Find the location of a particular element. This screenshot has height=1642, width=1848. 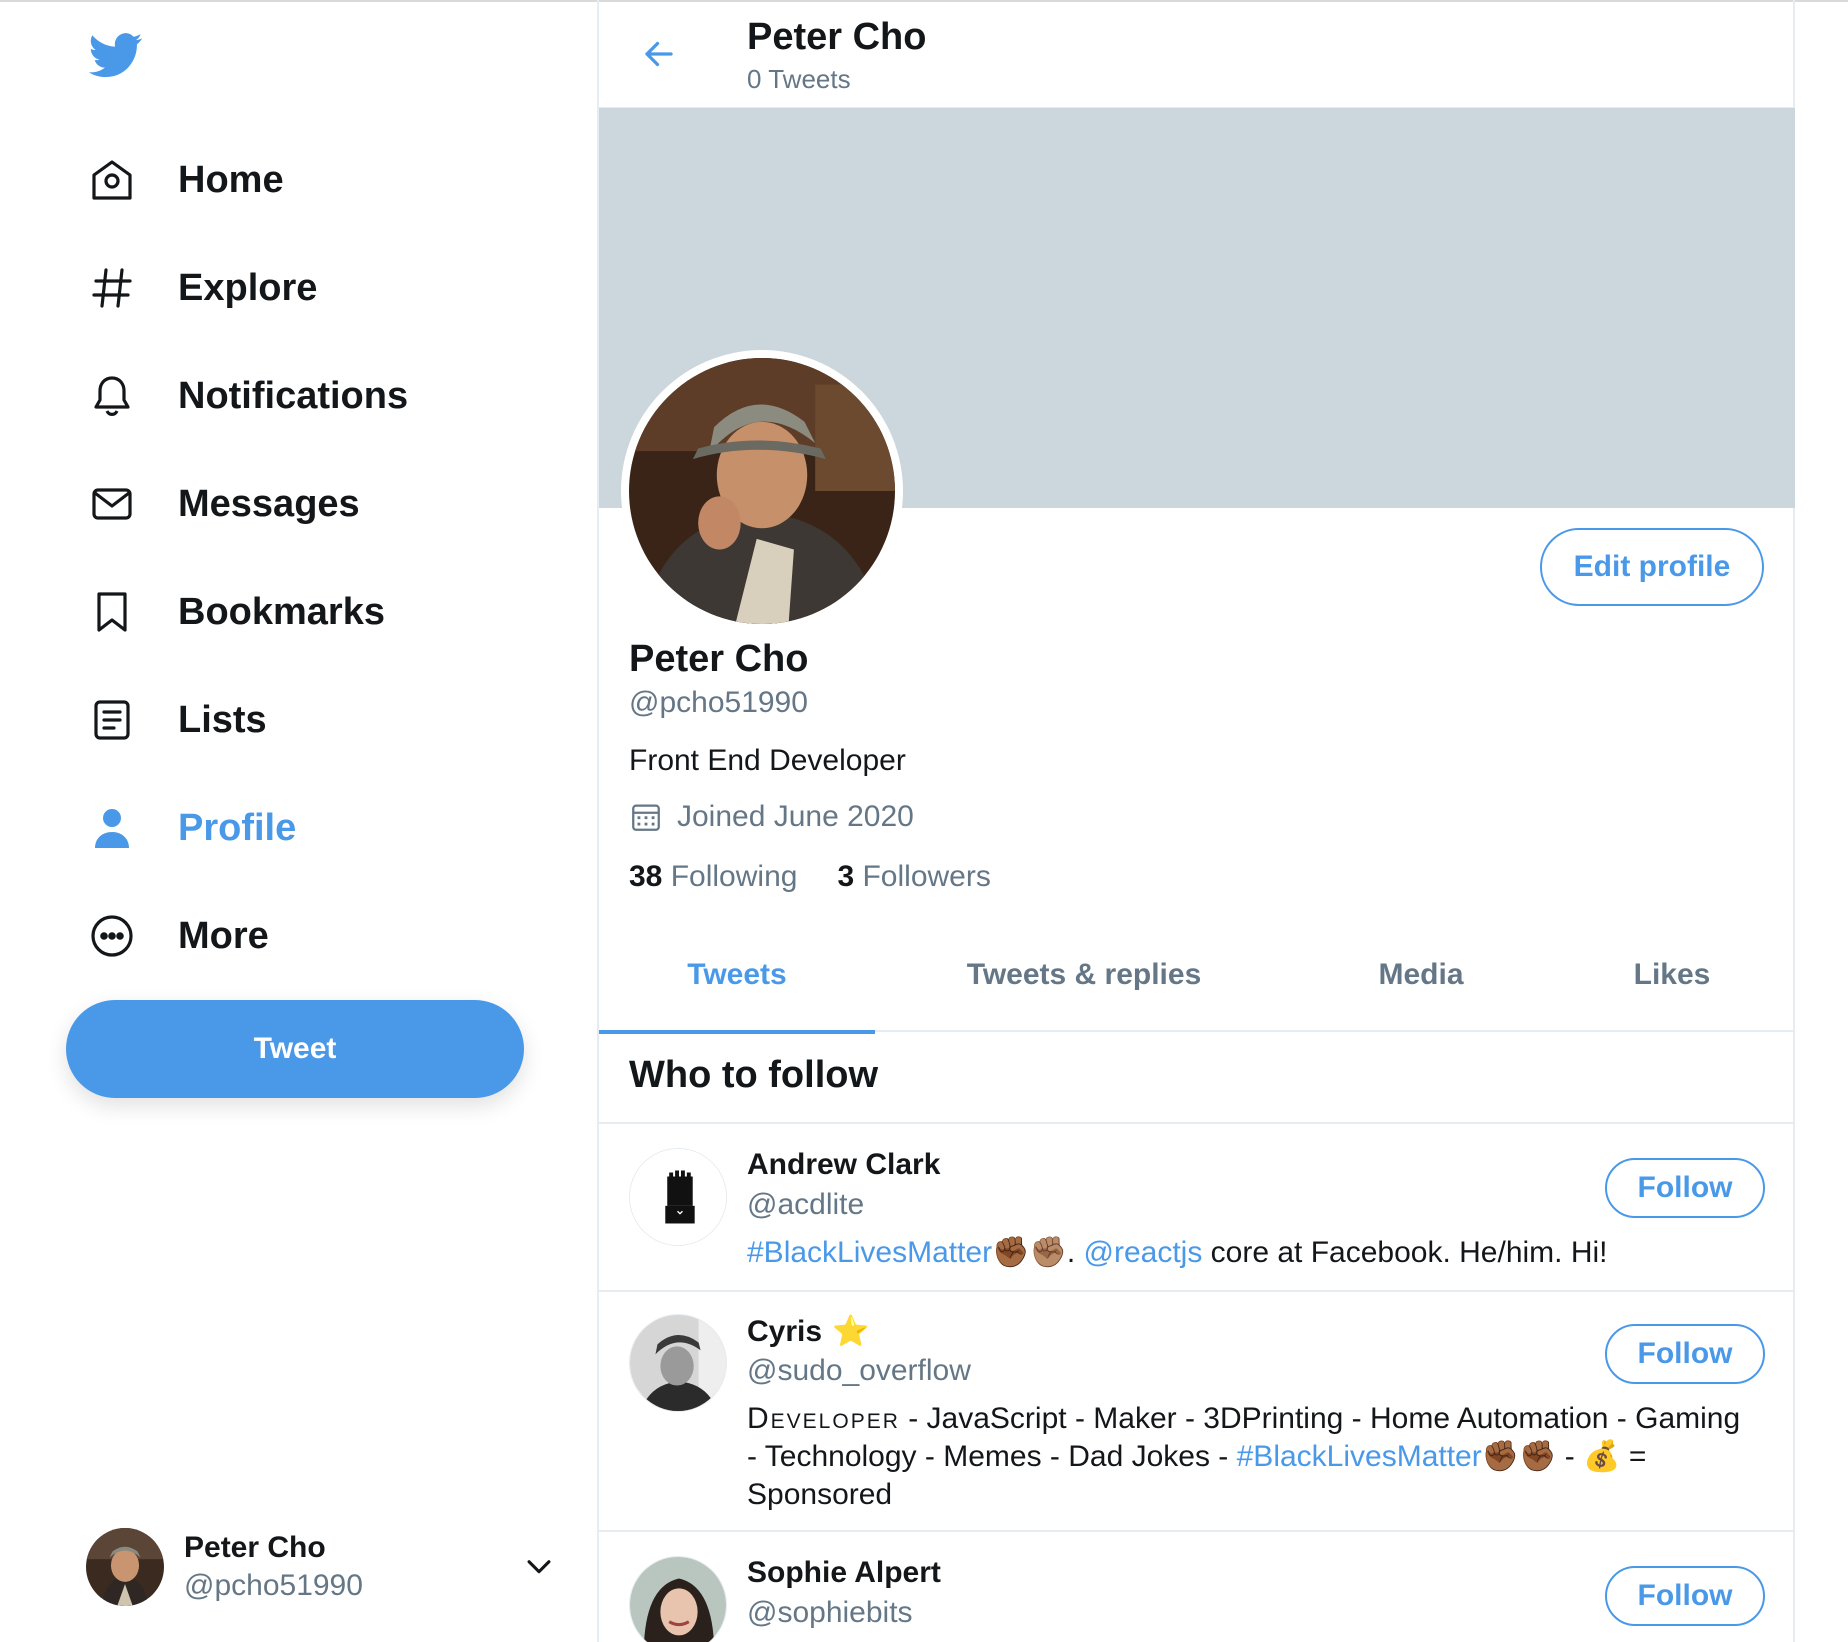

profile-header: Peter Cho 0 Tweets is located at coordinates (1197, 54).